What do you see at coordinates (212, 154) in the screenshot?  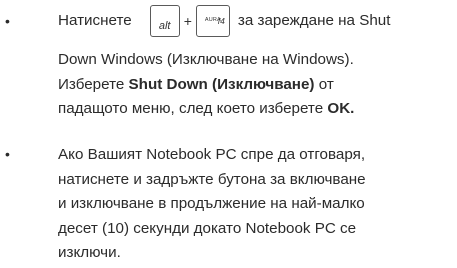 I see `text-line: Ако Вашият Notebook PC спре да отговаря,` at bounding box center [212, 154].